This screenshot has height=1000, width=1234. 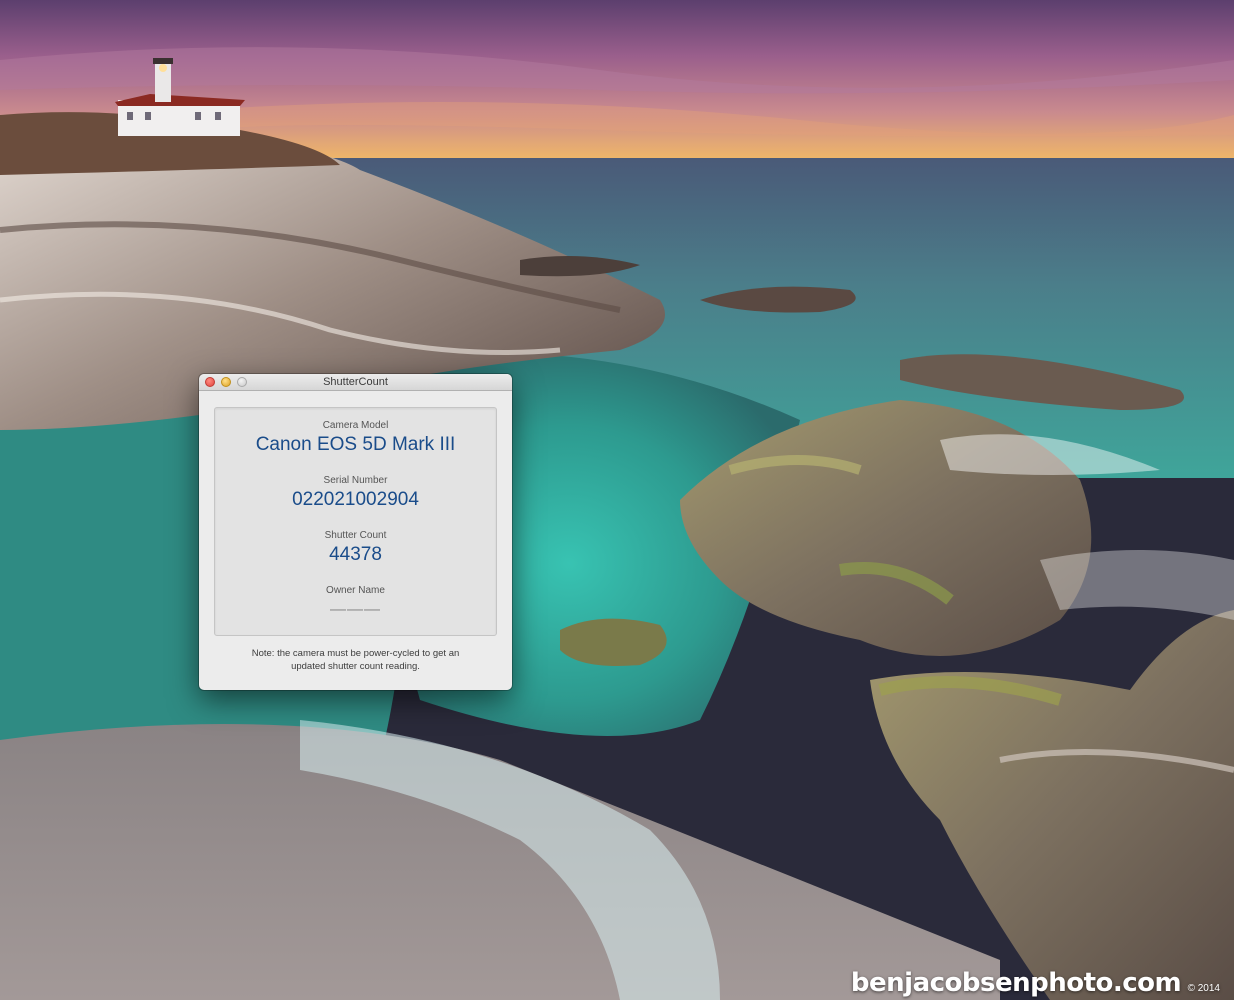 I want to click on shutter-count-value: 44378, so click(x=355, y=554).